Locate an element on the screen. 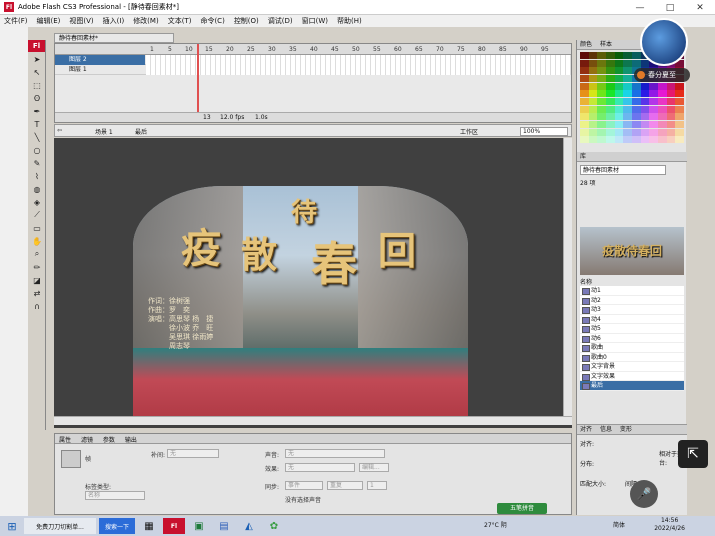 This screenshot has height=536, width=715. tab-transform: 变形 is located at coordinates (626, 429).